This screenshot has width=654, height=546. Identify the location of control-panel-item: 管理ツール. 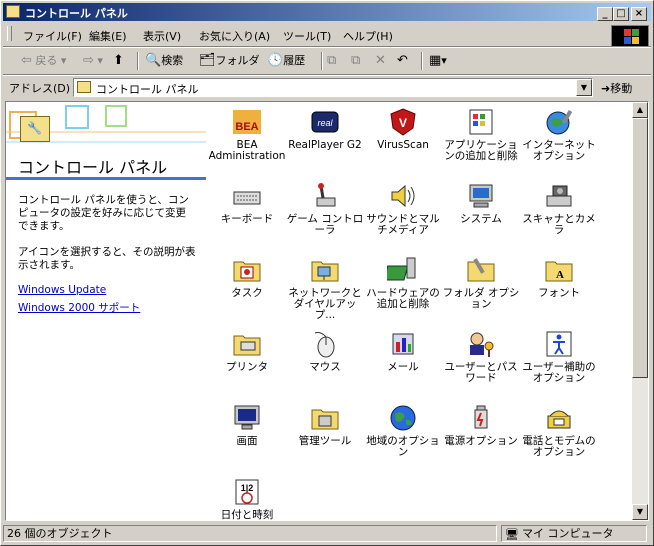
(325, 424).